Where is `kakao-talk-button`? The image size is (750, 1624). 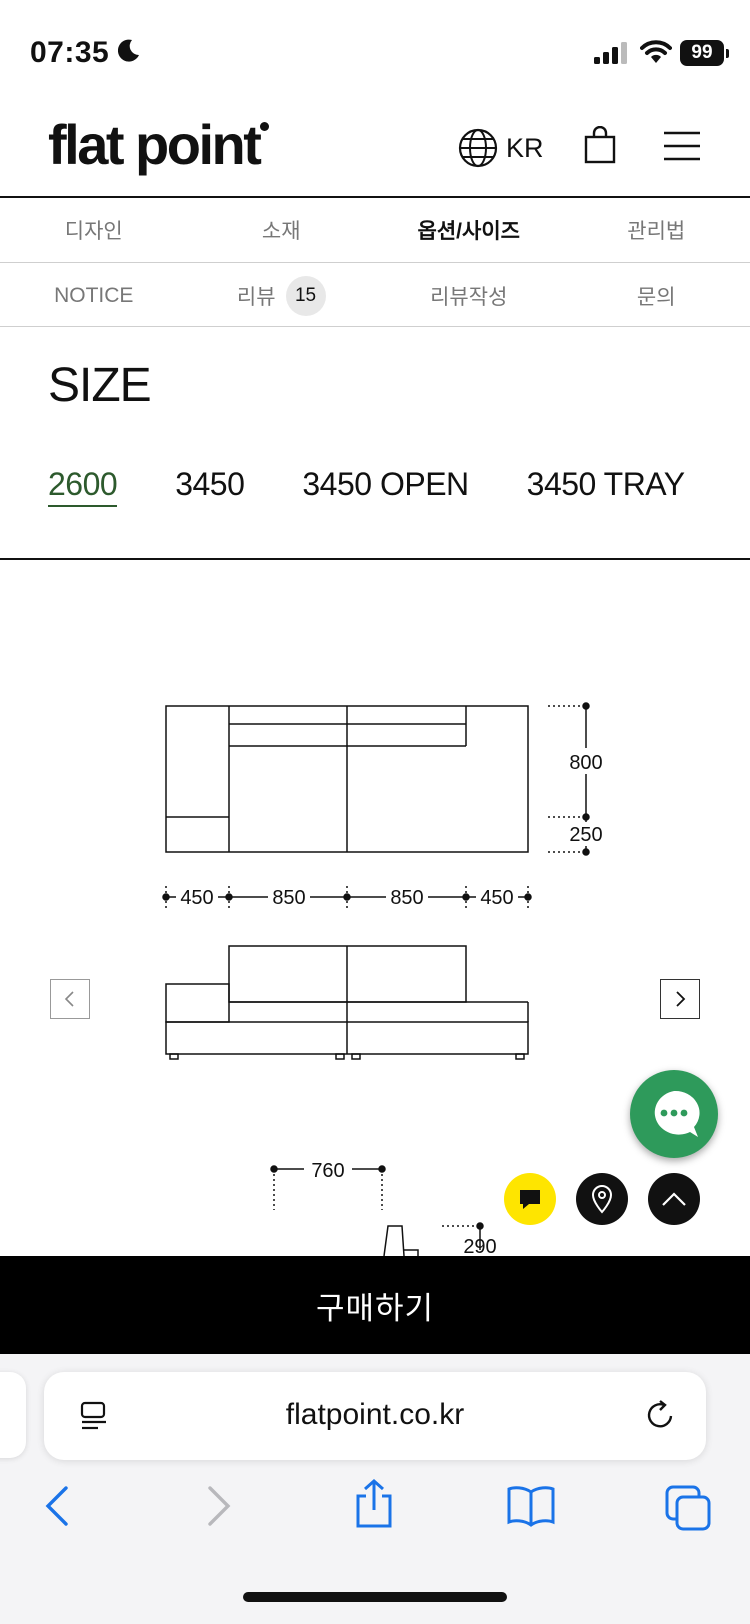
kakao-talk-button is located at coordinates (530, 1199).